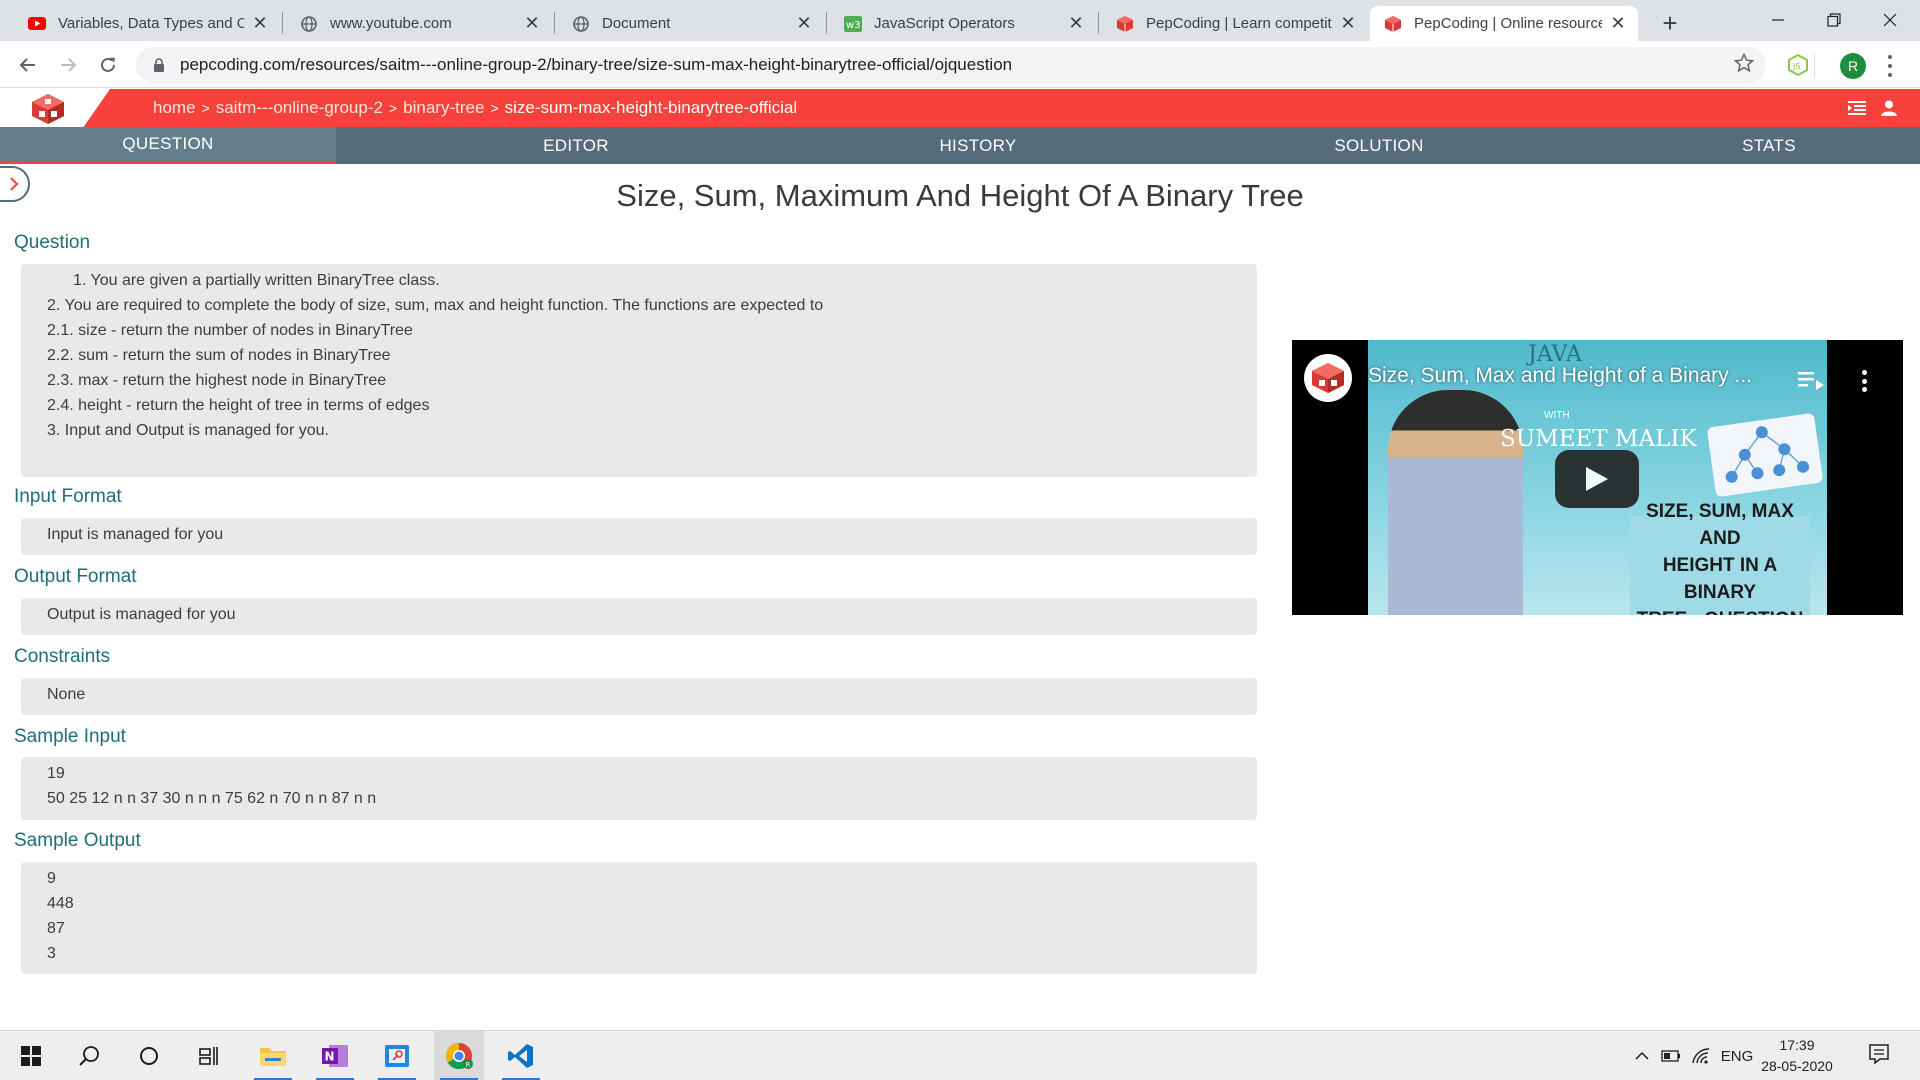 The height and width of the screenshot is (1080, 1920). What do you see at coordinates (1853, 66) in the screenshot?
I see `profile-avatar: R` at bounding box center [1853, 66].